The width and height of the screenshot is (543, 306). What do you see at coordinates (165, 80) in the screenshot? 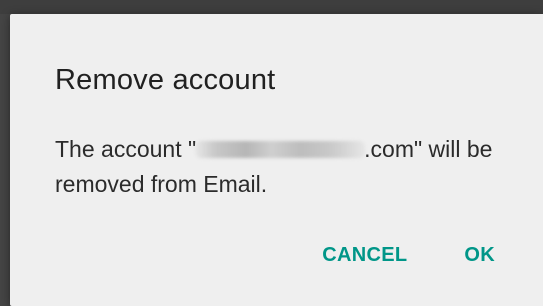
I see `dialog-title: Remove account` at bounding box center [165, 80].